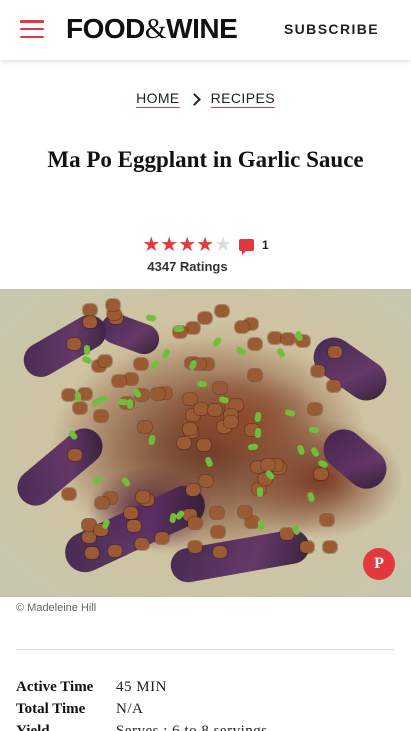  I want to click on rating-summary: ★ ★ ★ ★ ★ 1, so click(205, 245).